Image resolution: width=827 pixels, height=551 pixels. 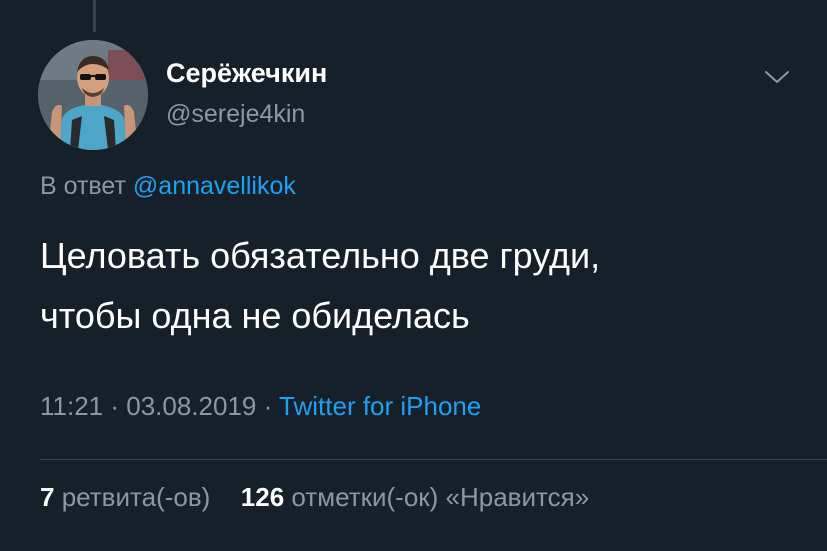 I want to click on avatar-image, so click(x=93, y=95).